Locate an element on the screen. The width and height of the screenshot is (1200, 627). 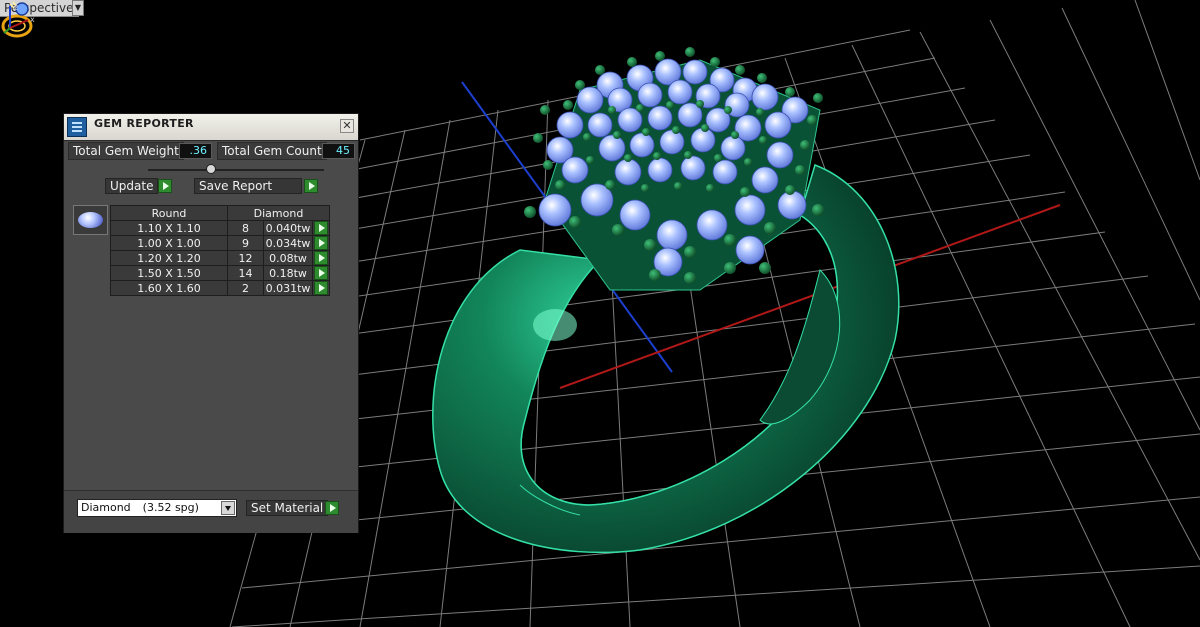
panel-title: GEM REPORTER is located at coordinates (144, 123).